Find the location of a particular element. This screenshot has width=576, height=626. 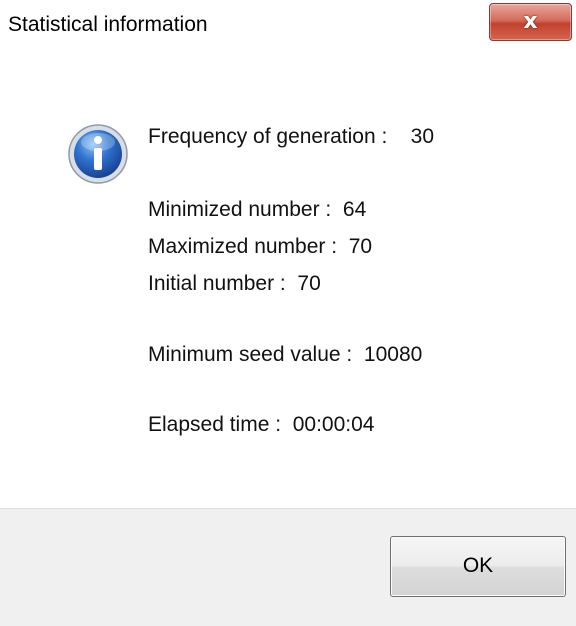

ok-button: OK is located at coordinates (478, 566).